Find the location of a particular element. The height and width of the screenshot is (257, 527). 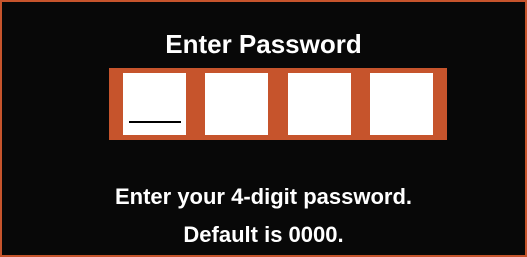

dialog-title: Enter Password is located at coordinates (263, 44).